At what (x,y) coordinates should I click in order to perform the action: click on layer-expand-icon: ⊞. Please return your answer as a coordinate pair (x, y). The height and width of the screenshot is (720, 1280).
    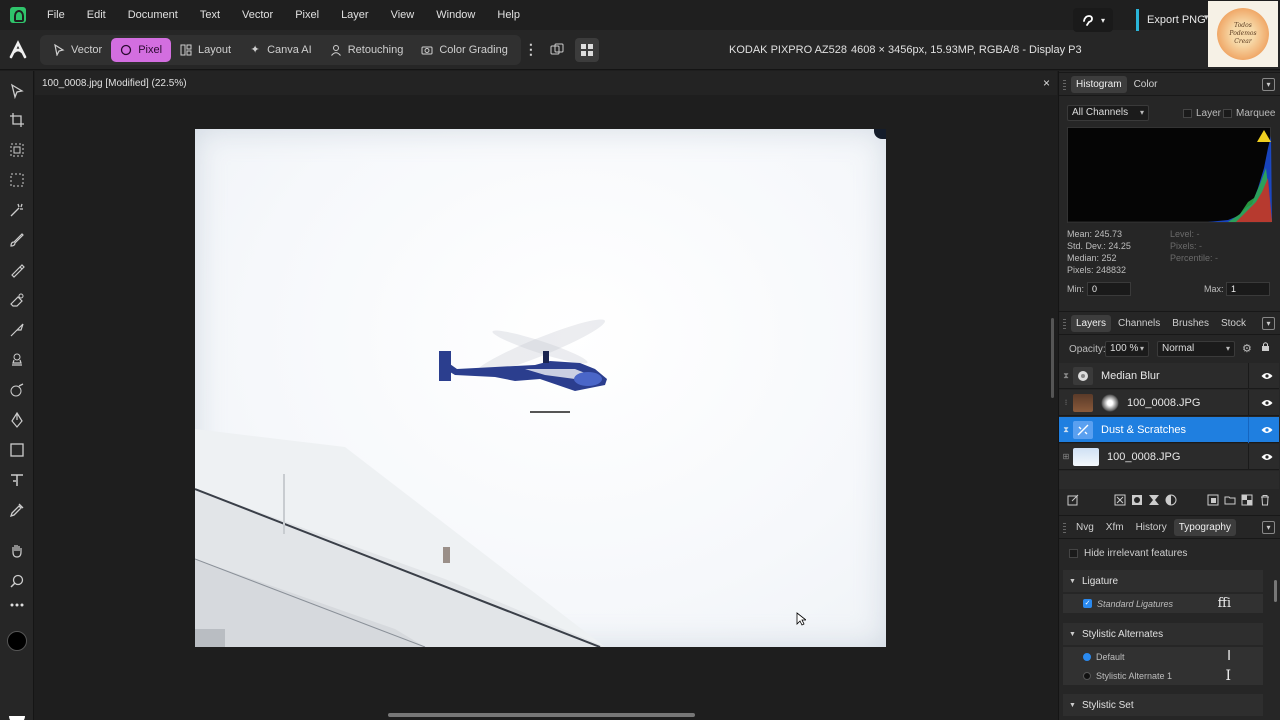
    Looking at the image, I should click on (1066, 456).